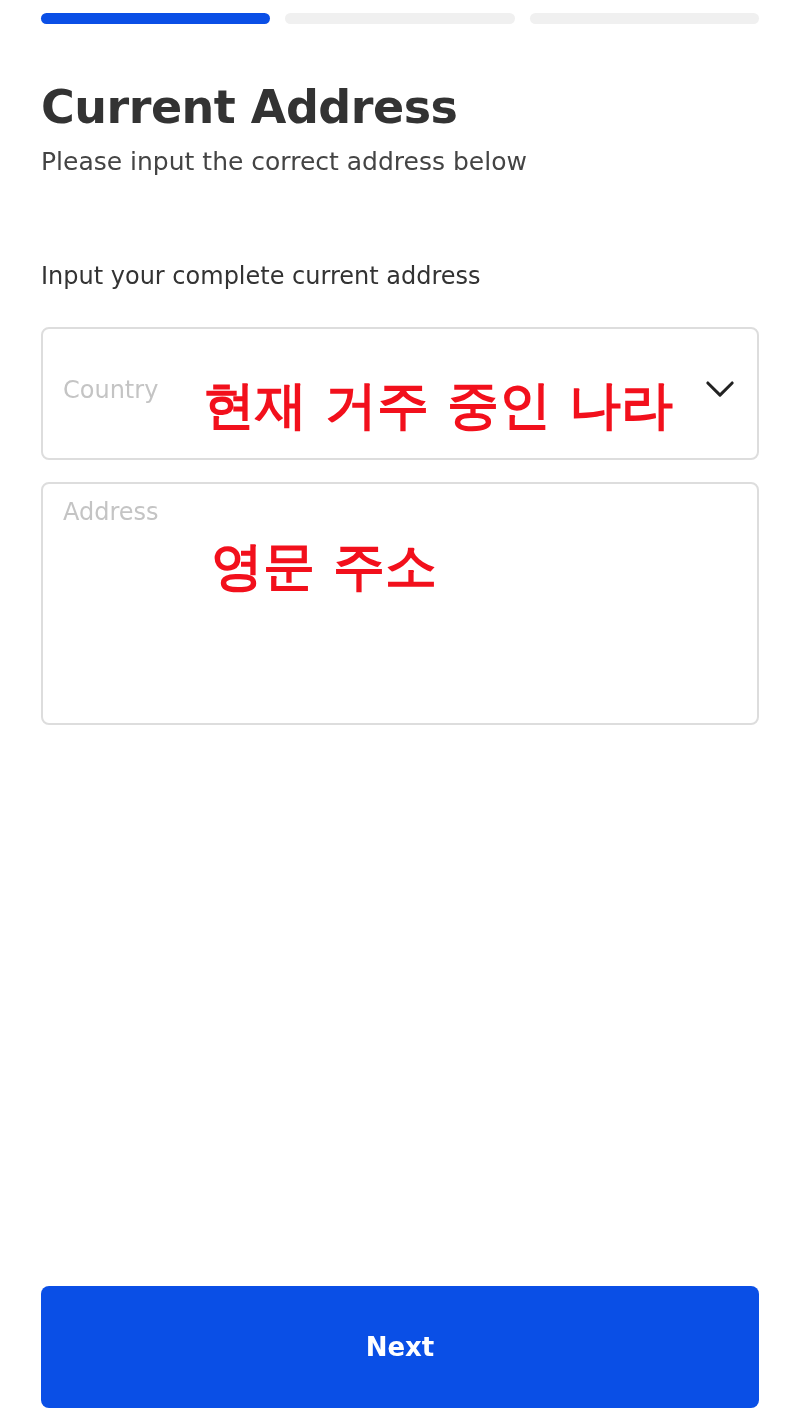  What do you see at coordinates (111, 512) in the screenshot?
I see `address-placeholder: Address` at bounding box center [111, 512].